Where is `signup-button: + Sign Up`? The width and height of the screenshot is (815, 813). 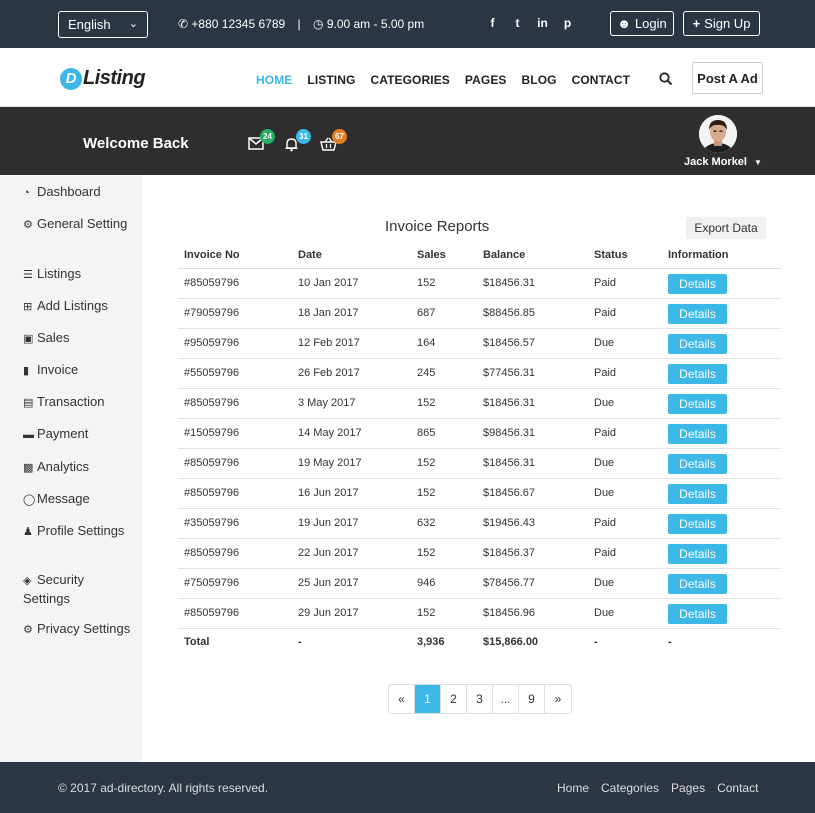 signup-button: + Sign Up is located at coordinates (721, 23).